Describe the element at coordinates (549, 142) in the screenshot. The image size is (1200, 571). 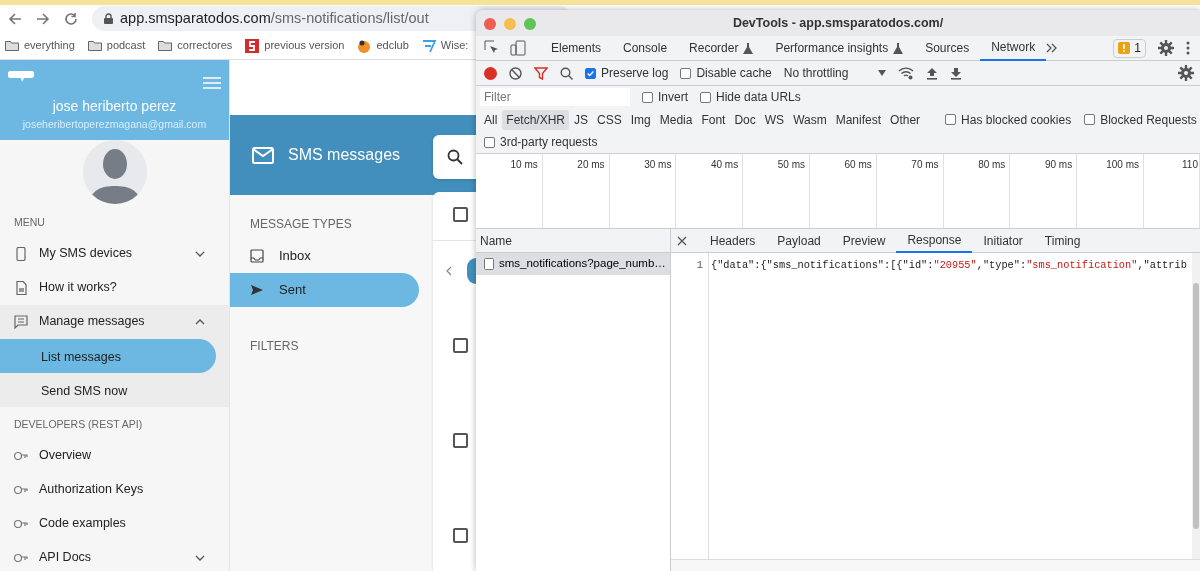
I see `checkbox-label: 3rd-party requests` at that location.